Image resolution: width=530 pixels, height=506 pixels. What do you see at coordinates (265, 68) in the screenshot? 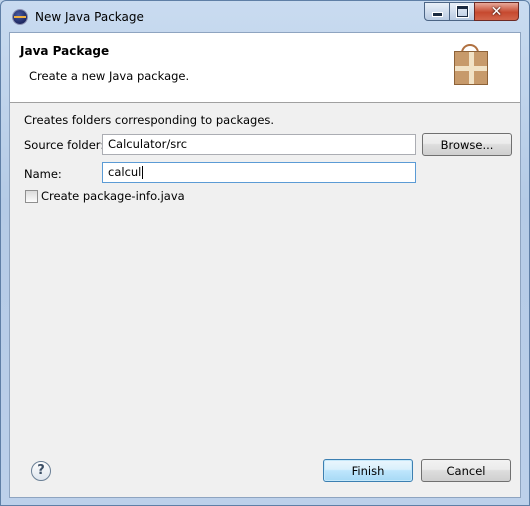
I see `wizard-banner: Java Package Create a new Java package.` at bounding box center [265, 68].